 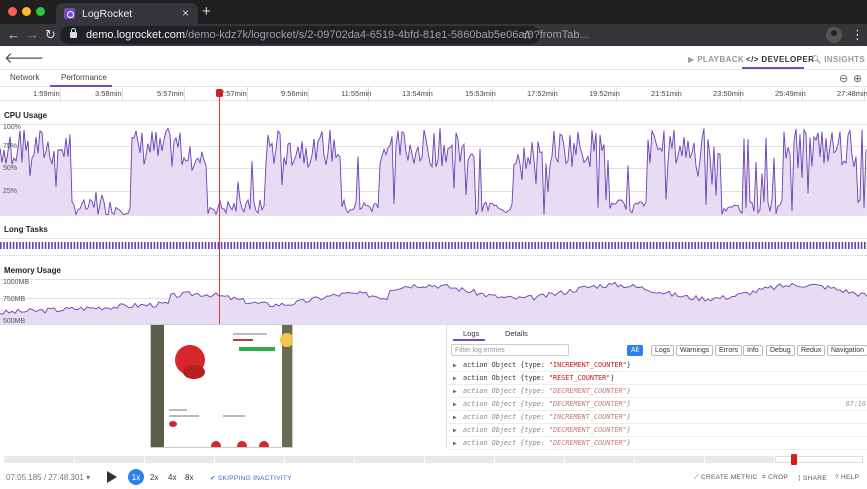 What do you see at coordinates (780, 350) in the screenshot?
I see `level-filter-debug: Debug` at bounding box center [780, 350].